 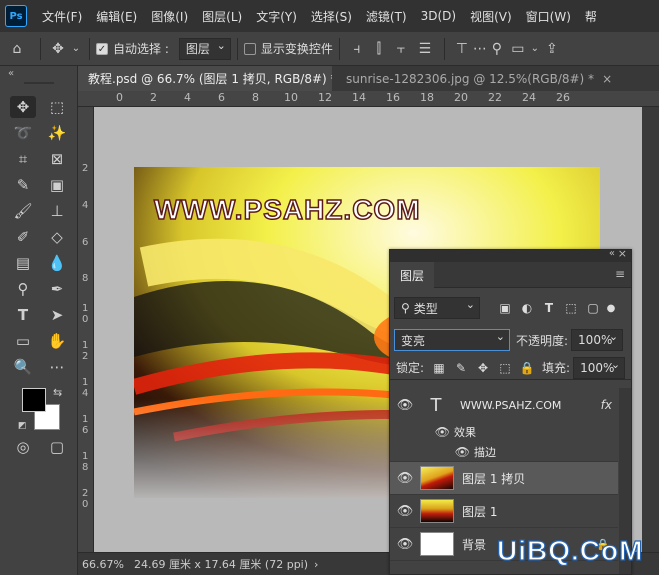 I want to click on layer-stroke-row: 👁 描边, so click(x=504, y=452).